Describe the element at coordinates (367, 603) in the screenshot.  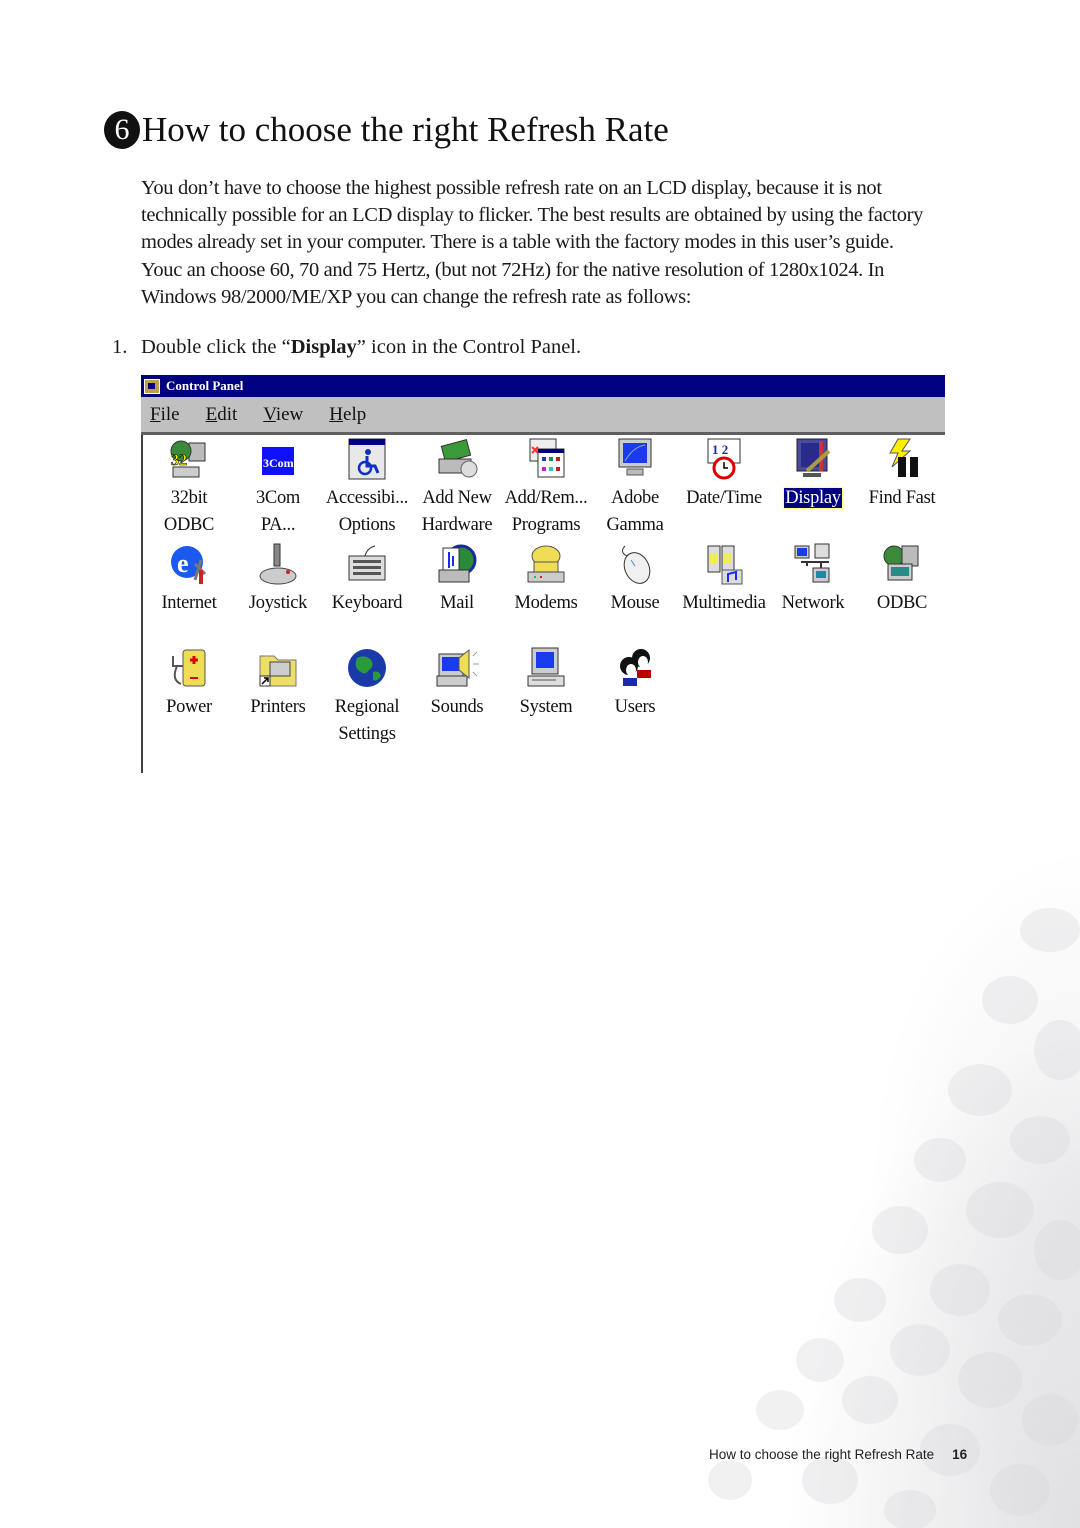
I see `label-line-1: Keyboard` at that location.